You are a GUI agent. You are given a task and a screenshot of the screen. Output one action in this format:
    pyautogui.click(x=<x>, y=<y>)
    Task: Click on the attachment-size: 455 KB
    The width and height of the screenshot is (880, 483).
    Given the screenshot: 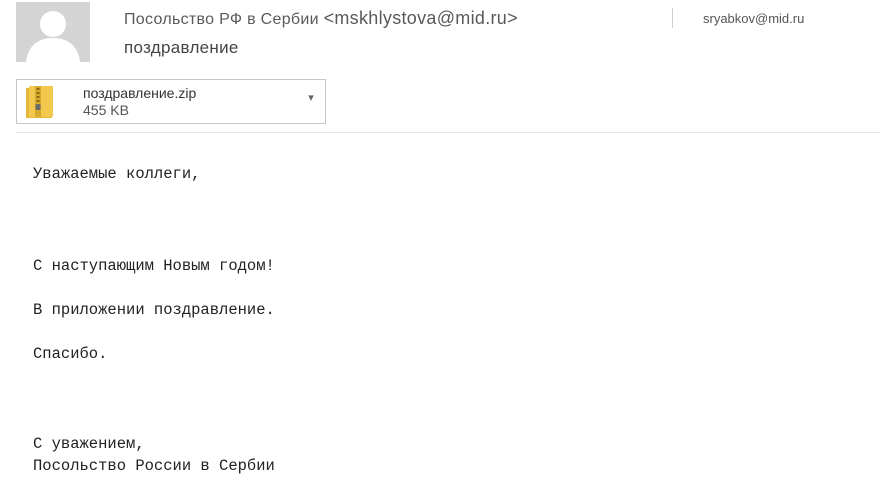 What is the action you would take?
    pyautogui.click(x=106, y=110)
    